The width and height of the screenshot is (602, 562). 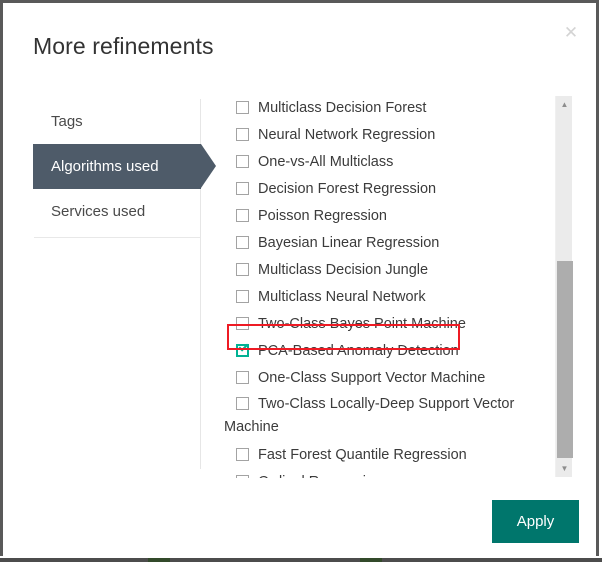 I want to click on algorithm-label: Bayesian Linear Regression, so click(x=349, y=243).